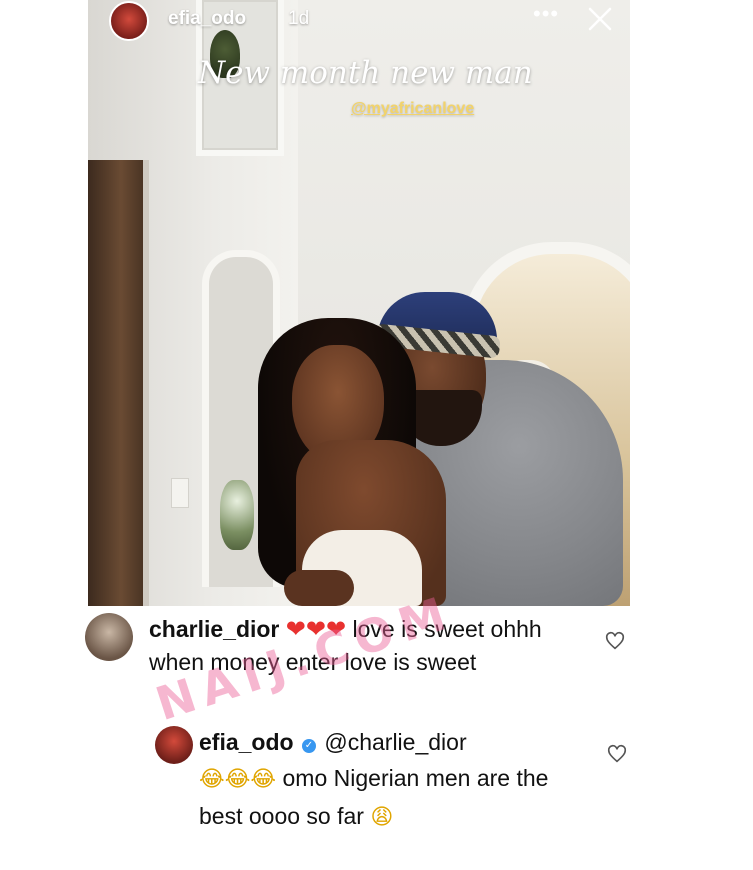 The image size is (753, 870). Describe the element at coordinates (238, 779) in the screenshot. I see `laughing-emojis: 😂😂😂` at that location.